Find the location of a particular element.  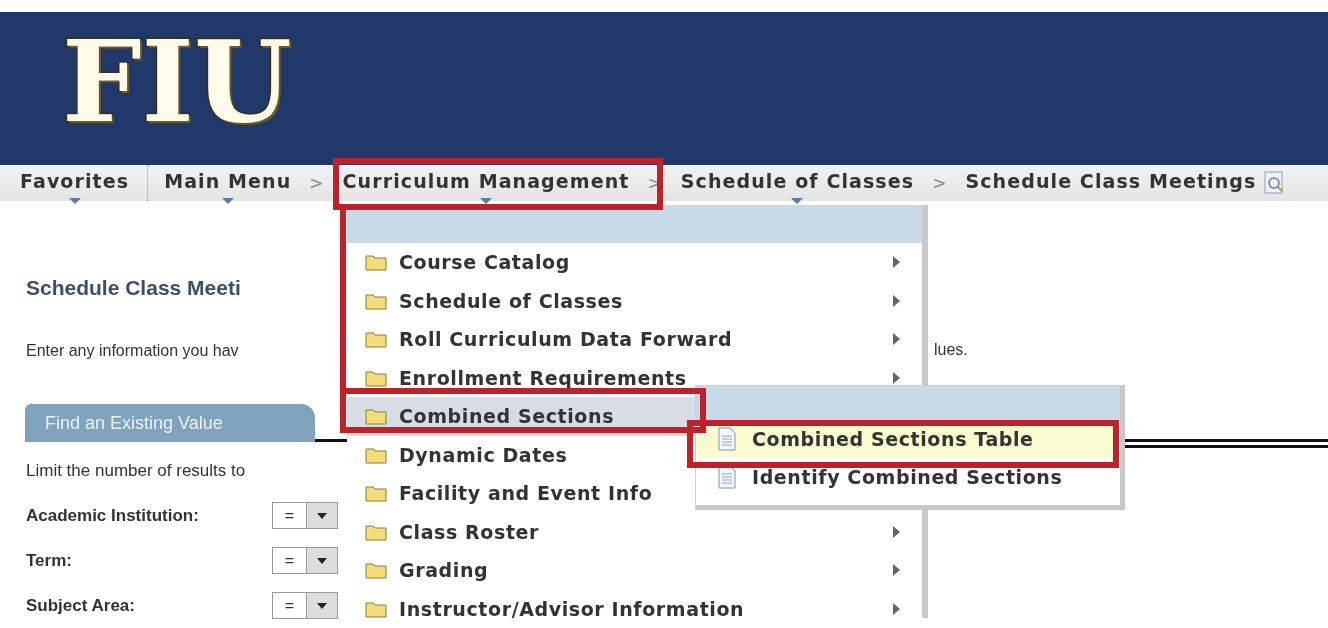

menu-item: Enrollment Requirements is located at coordinates (634, 377).